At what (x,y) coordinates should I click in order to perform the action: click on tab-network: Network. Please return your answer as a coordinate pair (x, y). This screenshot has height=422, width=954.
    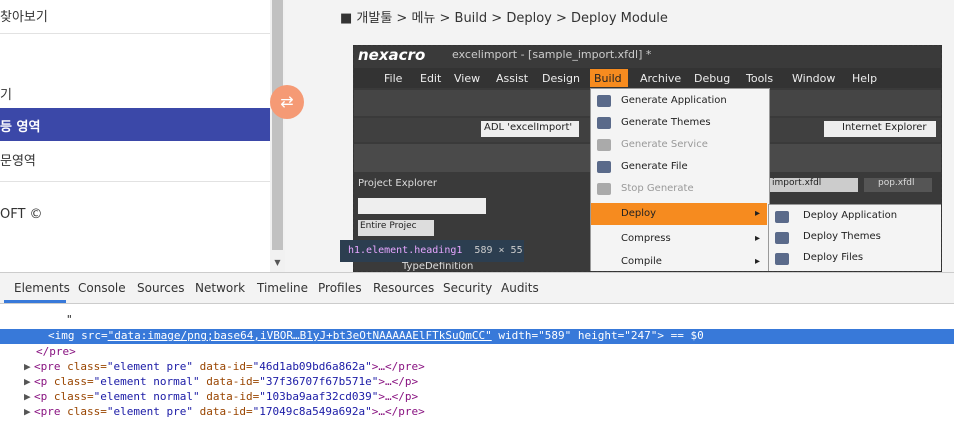
    Looking at the image, I should click on (220, 288).